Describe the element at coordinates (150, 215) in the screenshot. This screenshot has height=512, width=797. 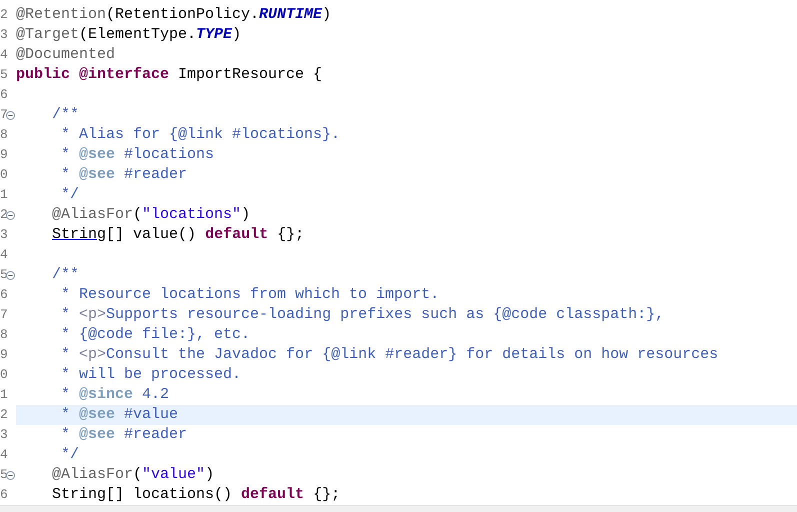
I see `code-line: @AliasFor("locations")` at that location.